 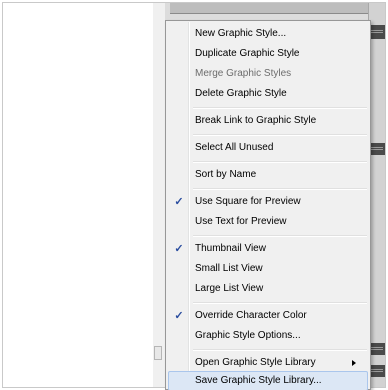 I want to click on menu-item-label: Override Character Color, so click(x=251, y=315).